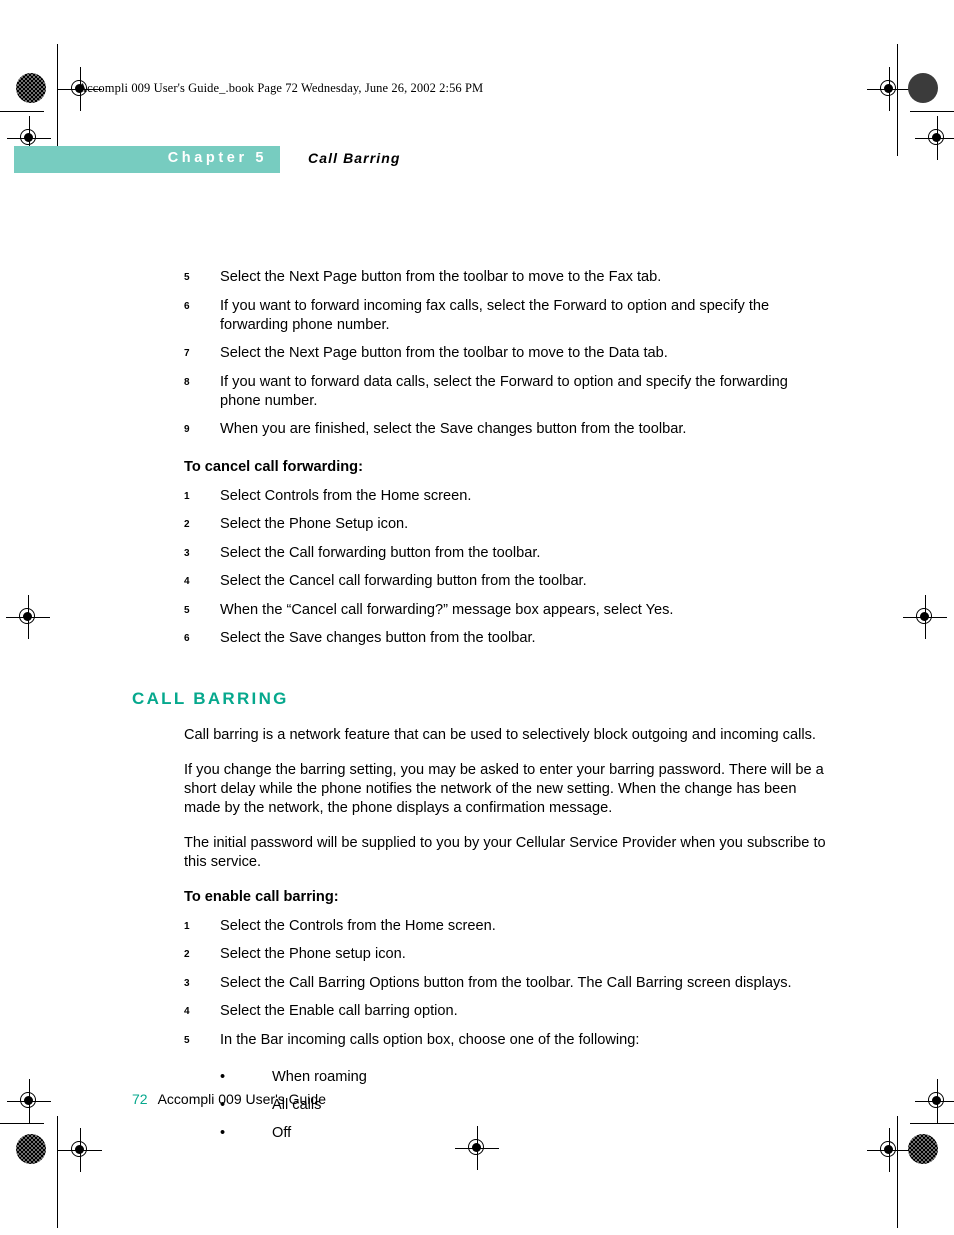  Describe the element at coordinates (57, 100) in the screenshot. I see `crop-rule-left-vertical` at that location.